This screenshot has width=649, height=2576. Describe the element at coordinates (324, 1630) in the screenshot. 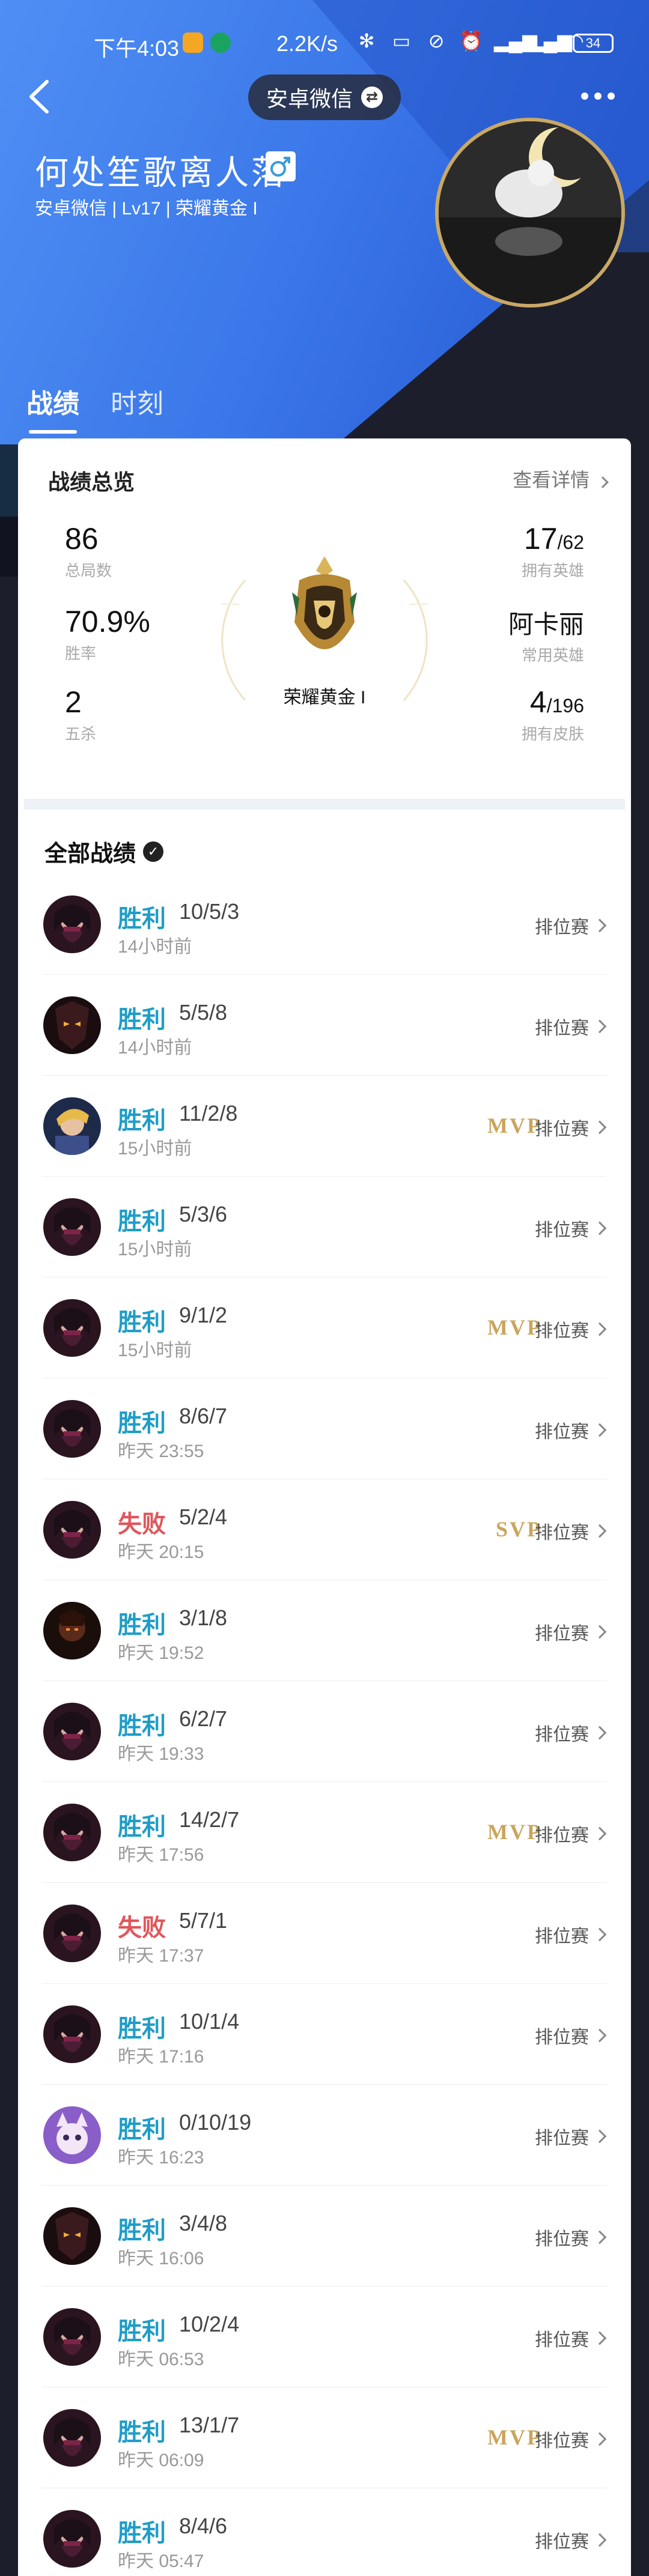

I see `match-row: 胜利 3/1/8 昨天 19:52 排位赛` at that location.